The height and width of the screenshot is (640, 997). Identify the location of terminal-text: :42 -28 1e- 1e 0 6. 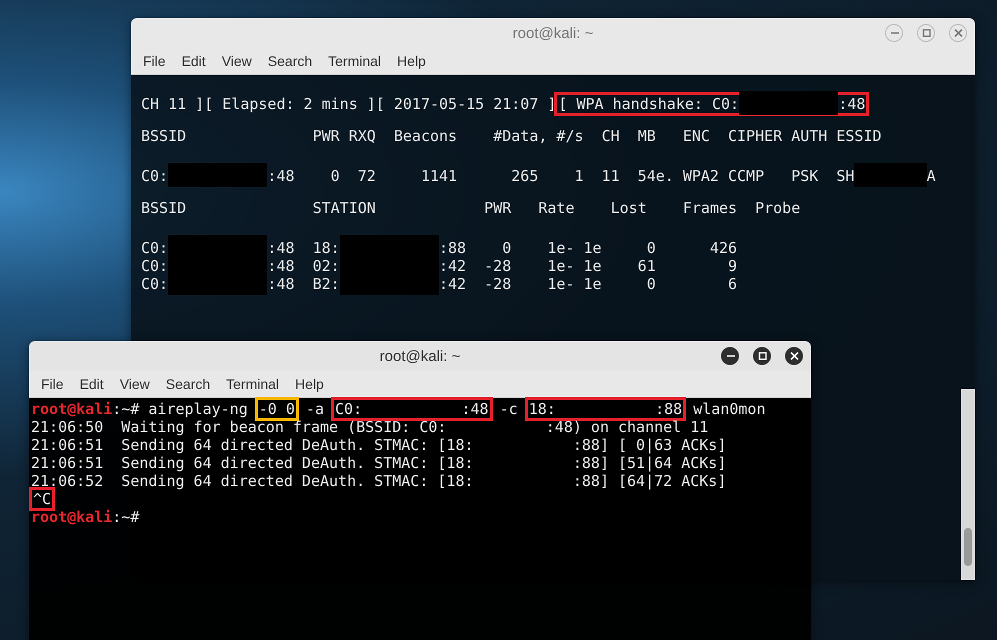
(588, 284).